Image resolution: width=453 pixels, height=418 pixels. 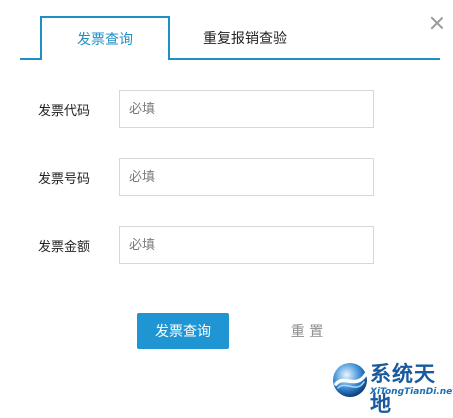 I want to click on reset-button: 重 置, so click(x=307, y=331).